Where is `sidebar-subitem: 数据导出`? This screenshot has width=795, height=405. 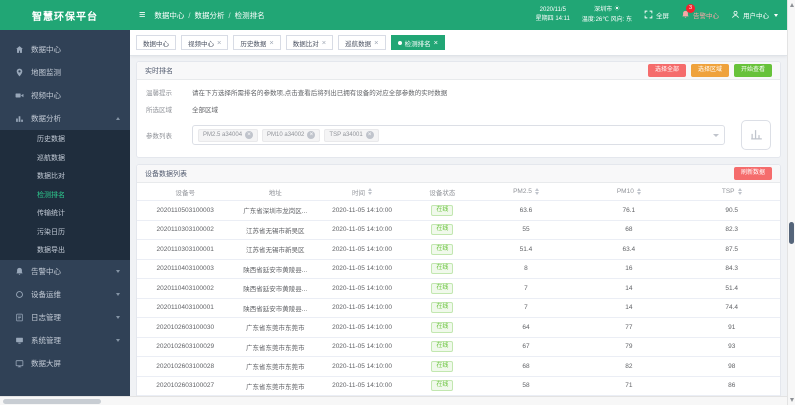 sidebar-subitem: 数据导出 is located at coordinates (65, 250).